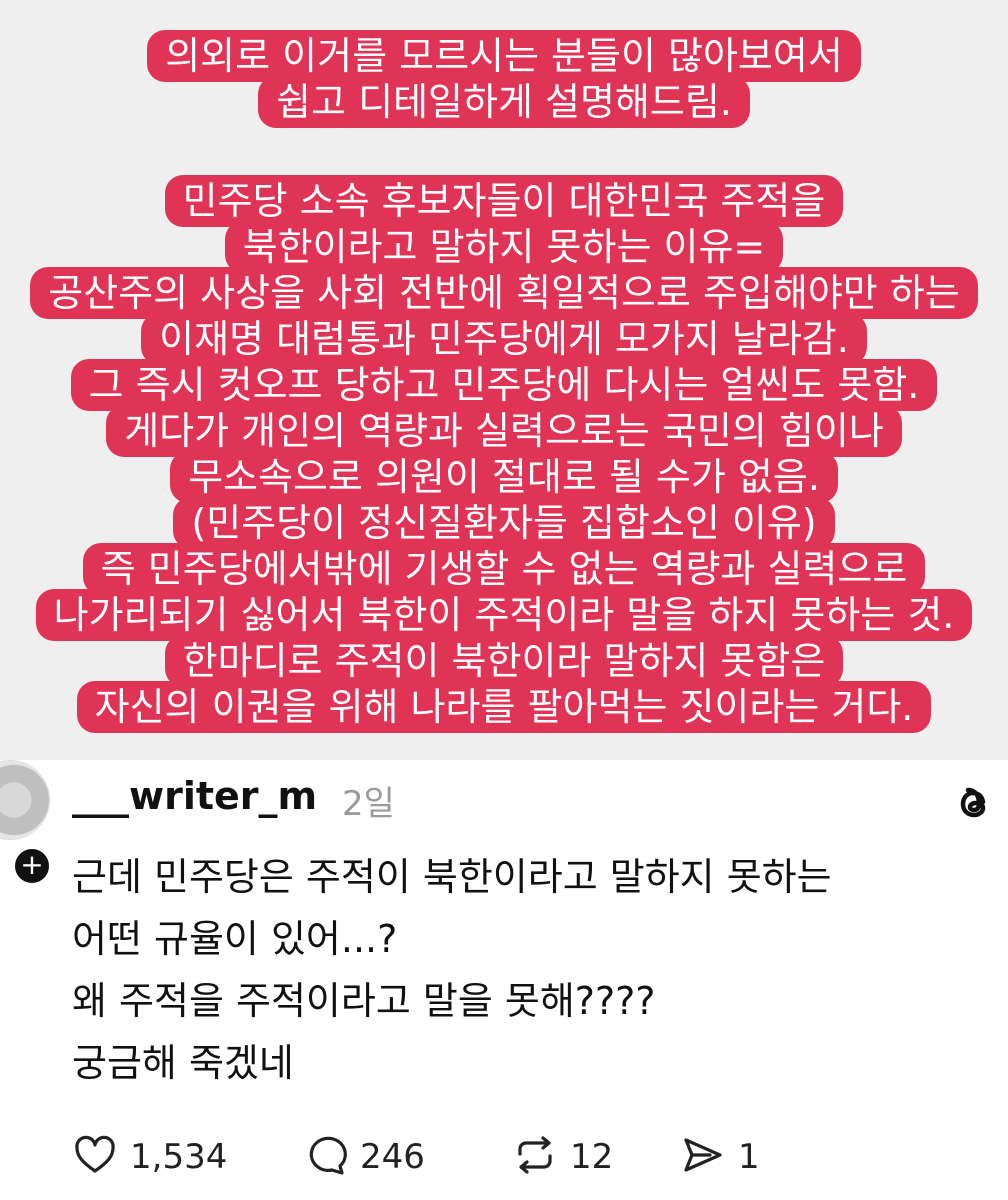  What do you see at coordinates (392, 1157) in the screenshot?
I see `reply-count: 246` at bounding box center [392, 1157].